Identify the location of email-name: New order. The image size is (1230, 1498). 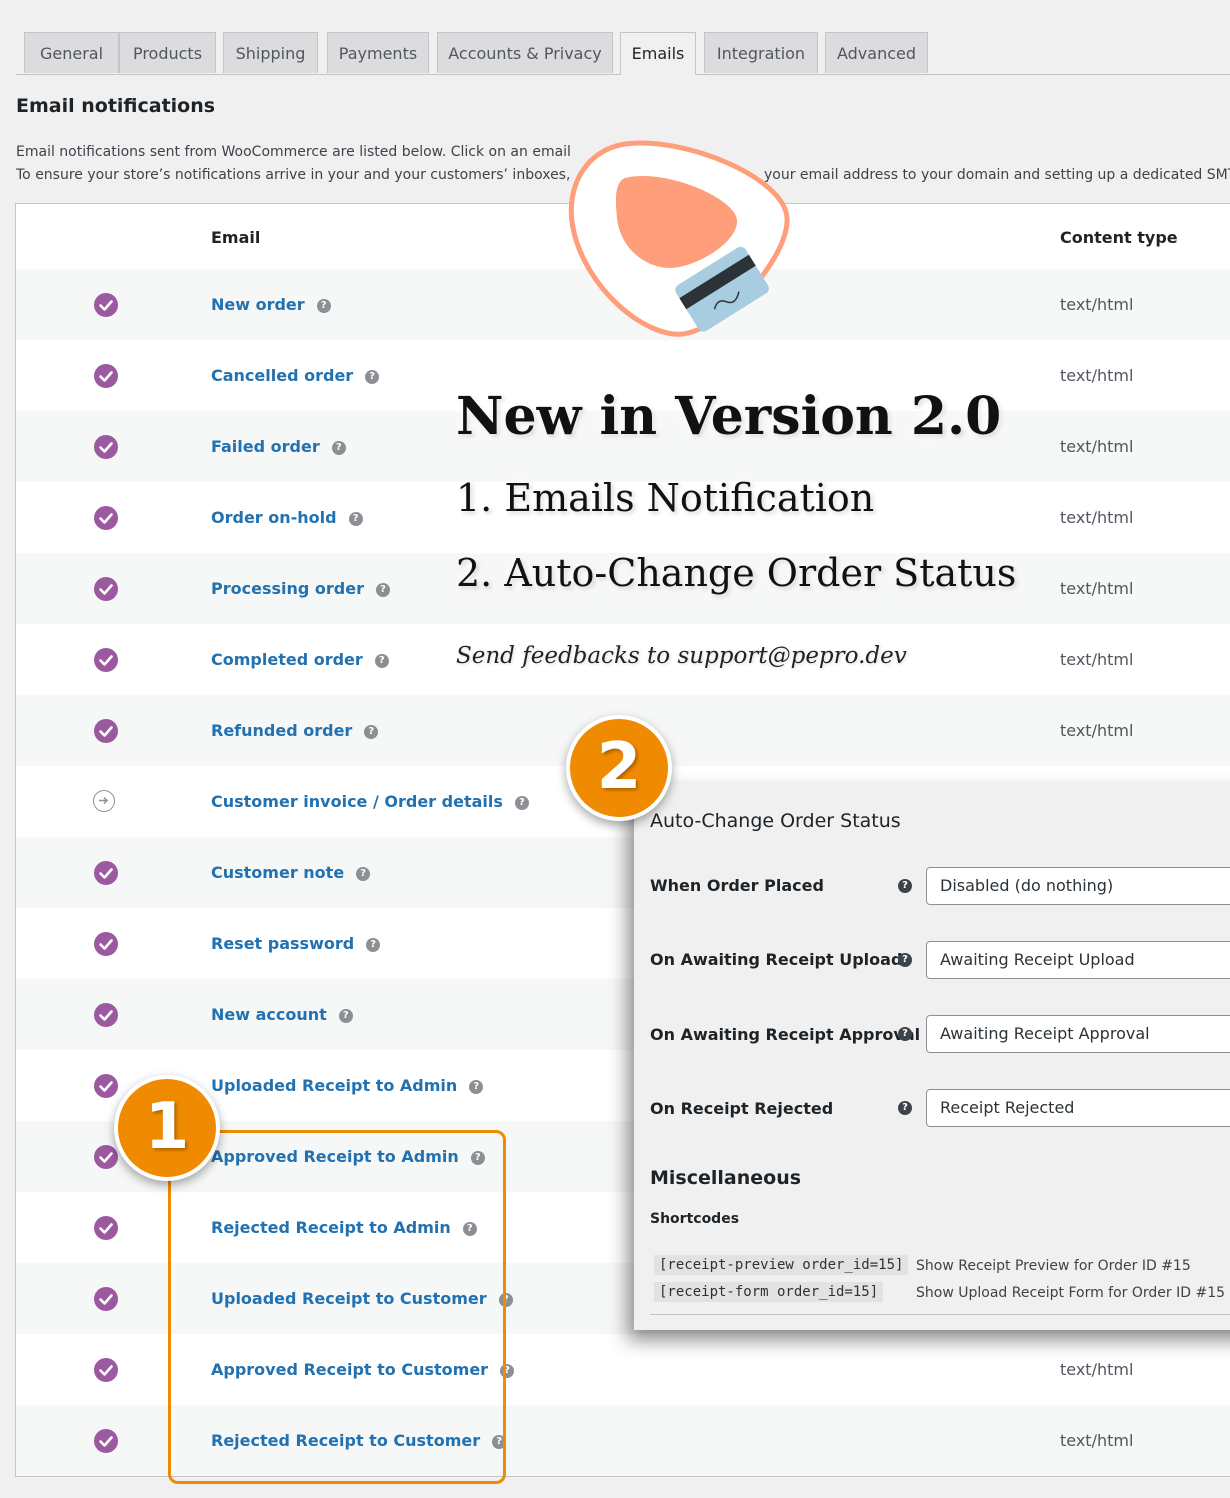
(258, 304).